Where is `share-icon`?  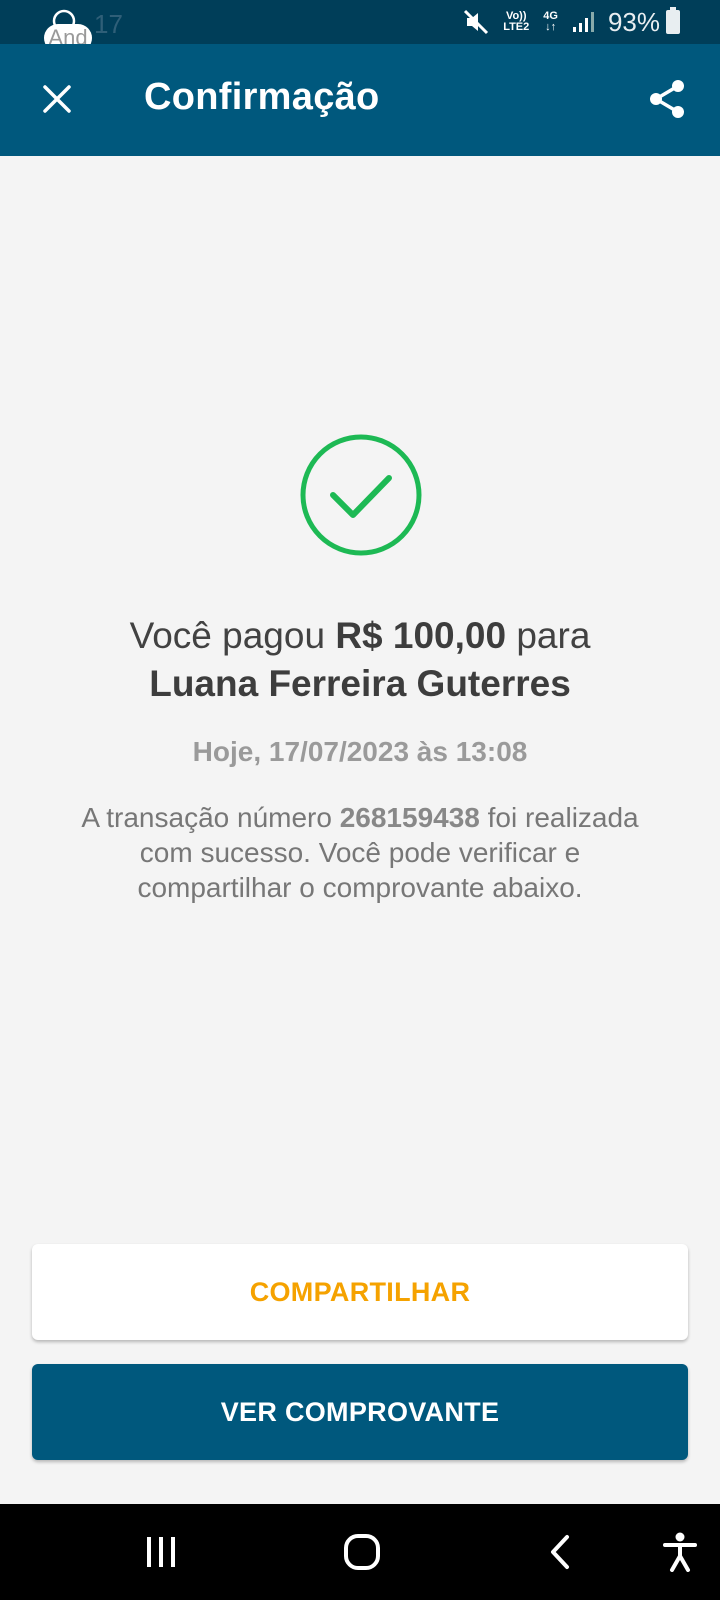 share-icon is located at coordinates (667, 99).